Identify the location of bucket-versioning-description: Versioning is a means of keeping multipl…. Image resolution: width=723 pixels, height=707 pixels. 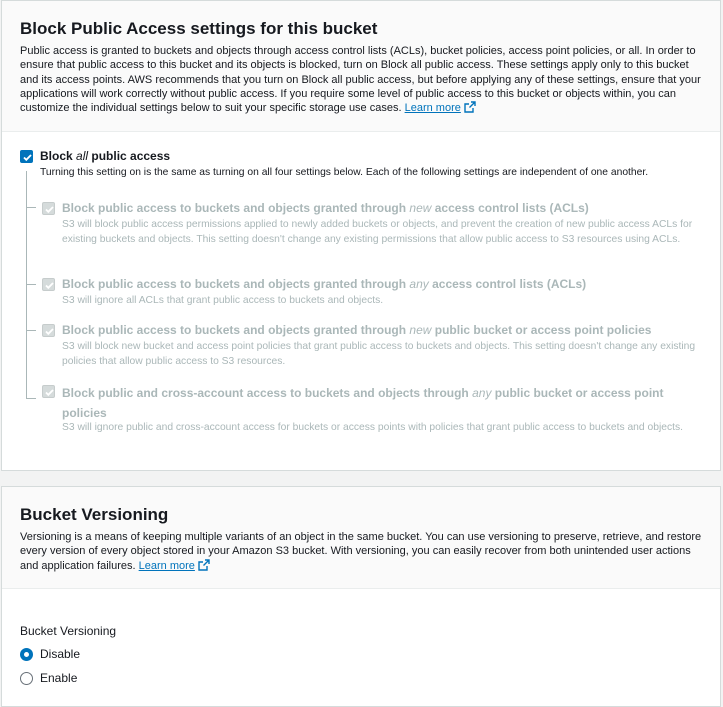
(361, 551).